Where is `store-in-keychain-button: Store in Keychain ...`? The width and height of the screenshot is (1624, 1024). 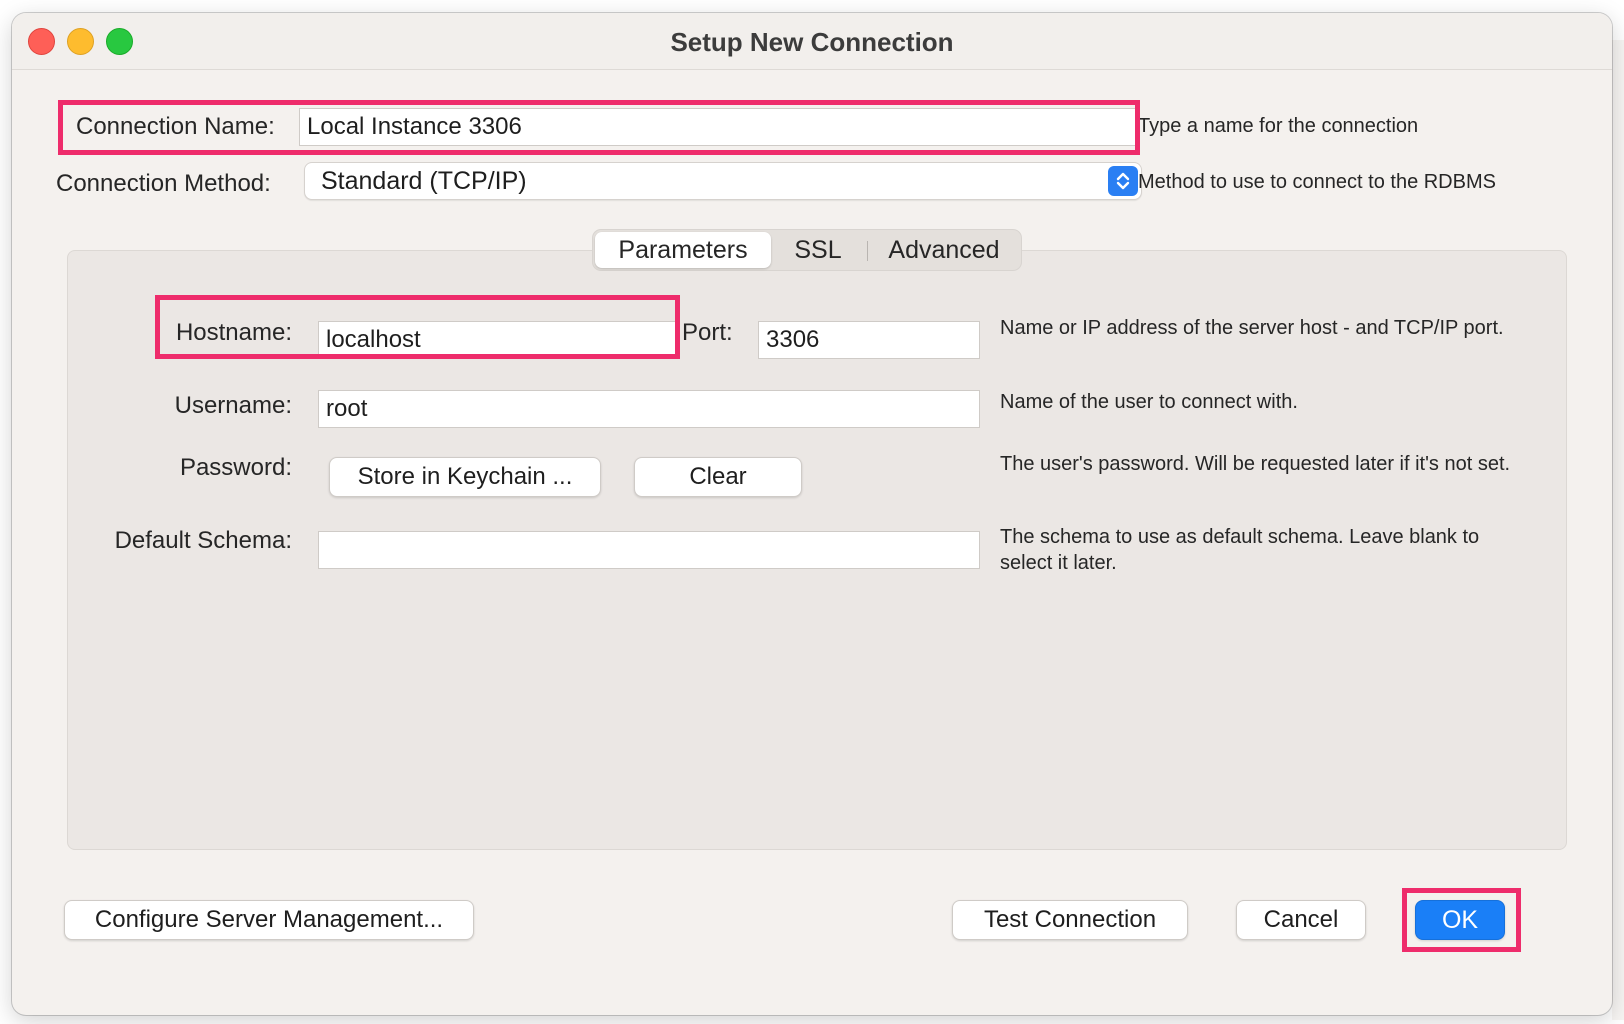 store-in-keychain-button: Store in Keychain ... is located at coordinates (465, 477).